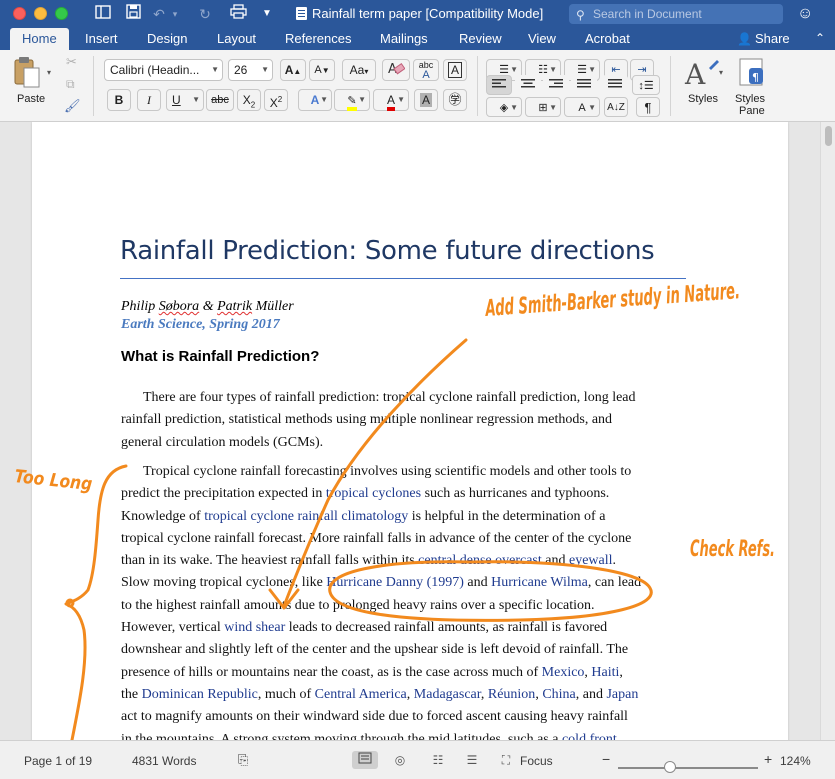  Describe the element at coordinates (648, 107) in the screenshot. I see `show-formatting-marks-button: ¶` at that location.